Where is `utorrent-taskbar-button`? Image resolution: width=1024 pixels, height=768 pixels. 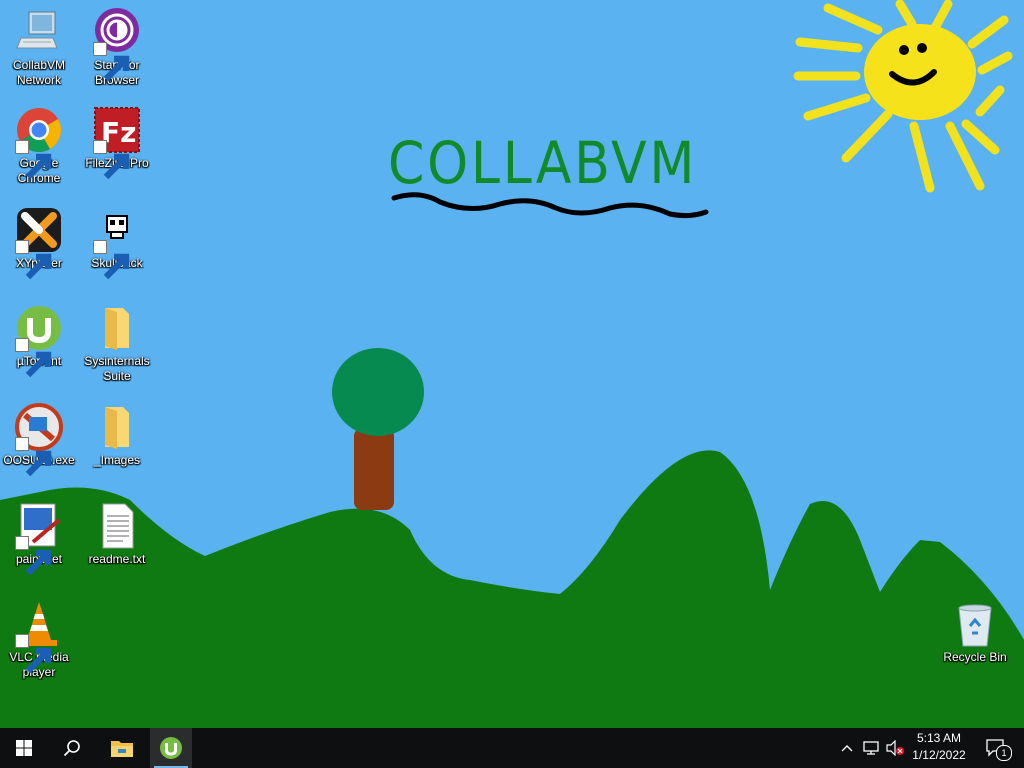 utorrent-taskbar-button is located at coordinates (171, 748).